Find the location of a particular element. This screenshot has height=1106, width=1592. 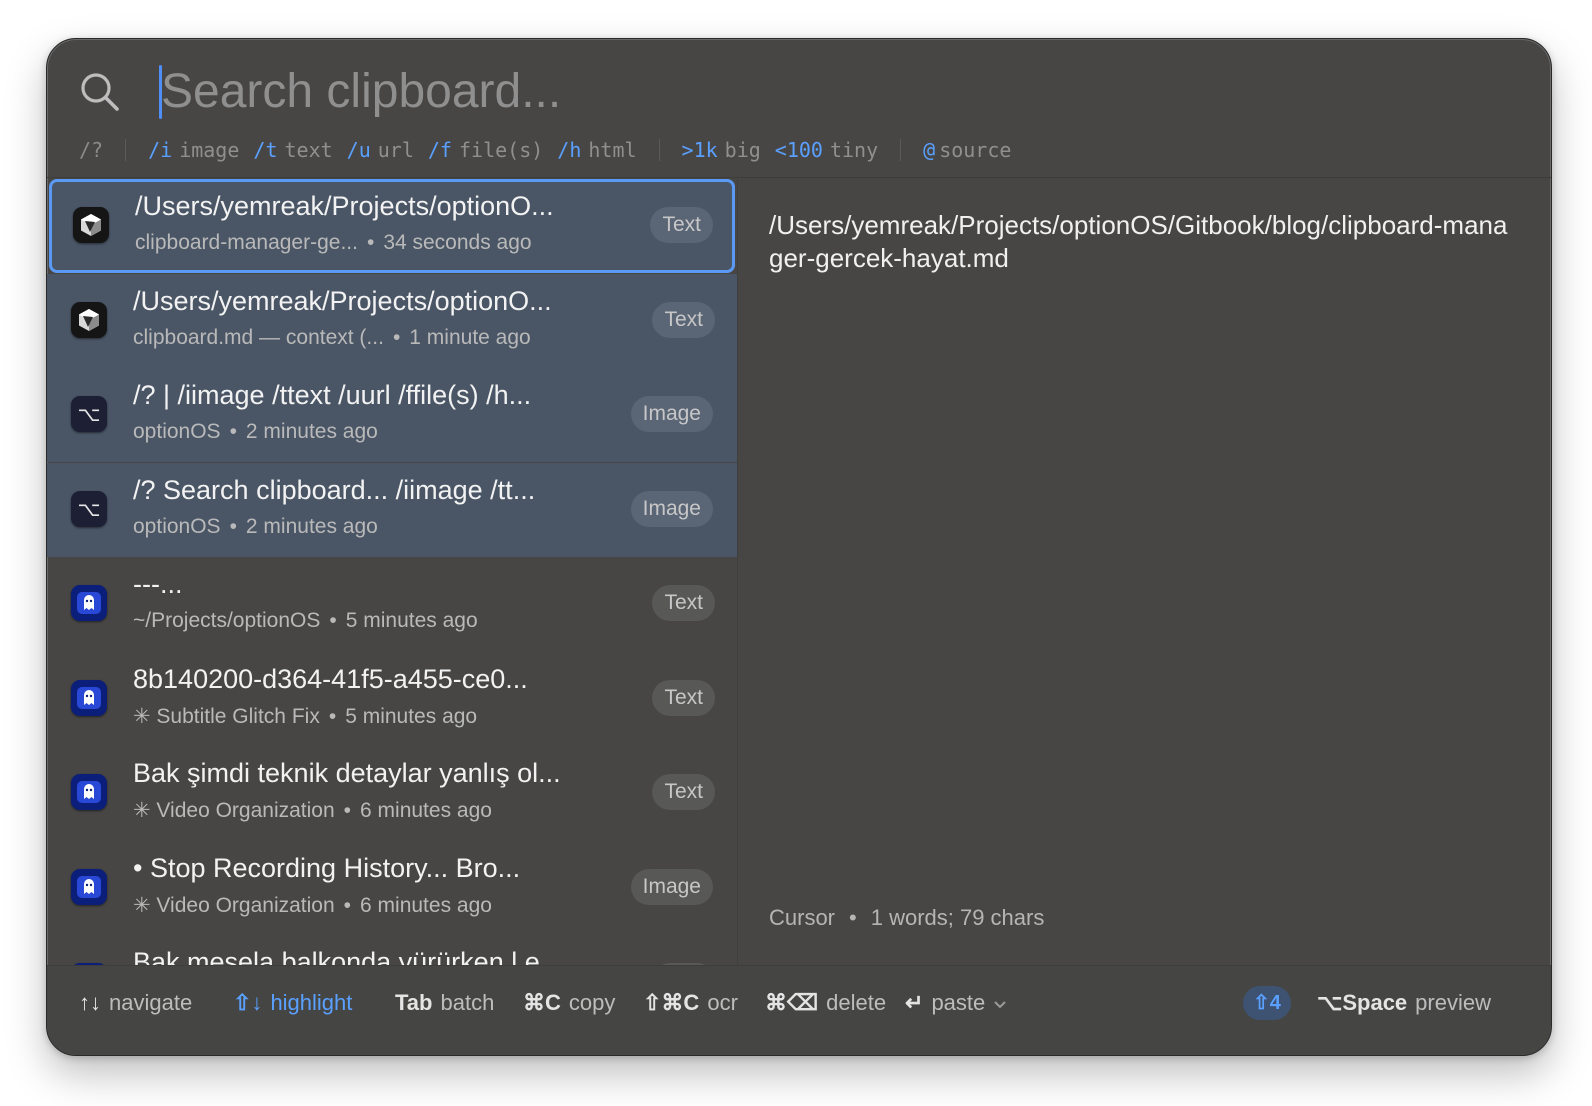

filter-key: >1k is located at coordinates (699, 150).